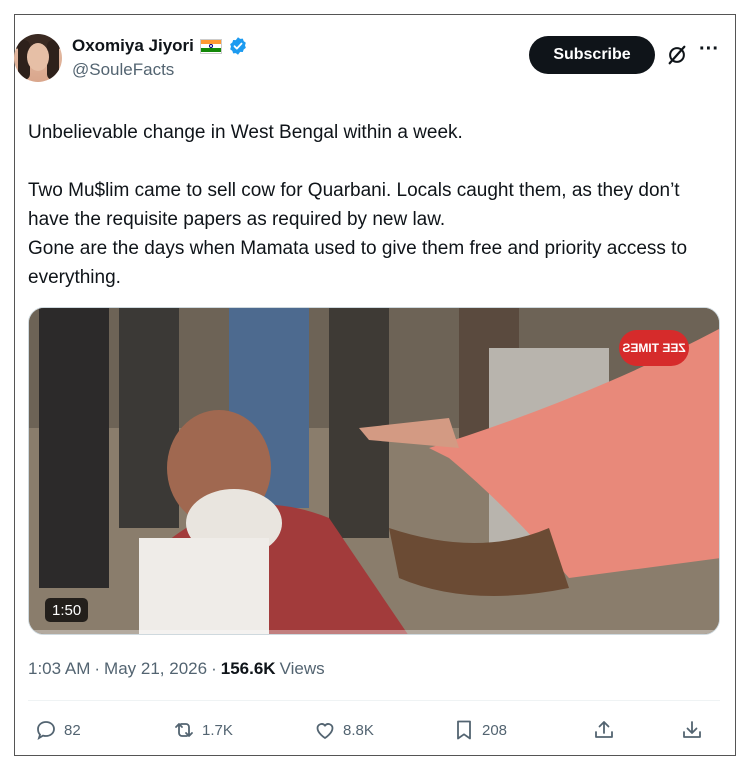  I want to click on india-flag-icon, so click(210, 46).